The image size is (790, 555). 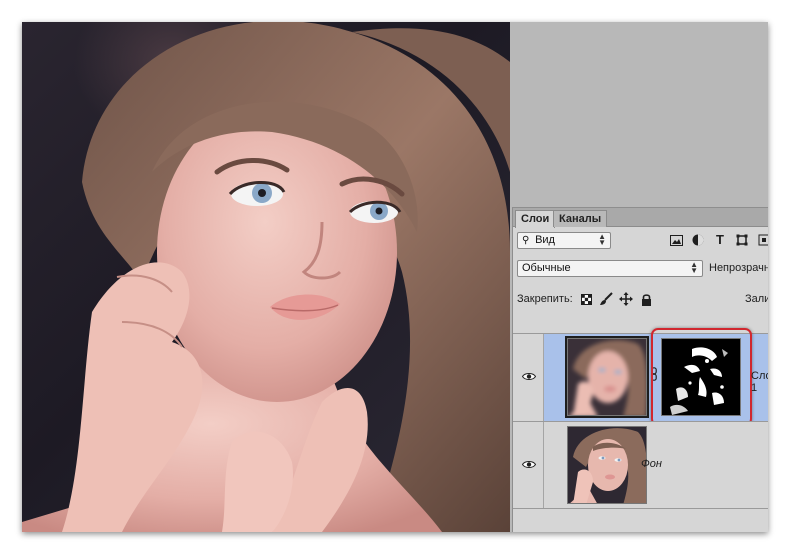 I want to click on blend-mode-value: Обычные, so click(x=546, y=268).